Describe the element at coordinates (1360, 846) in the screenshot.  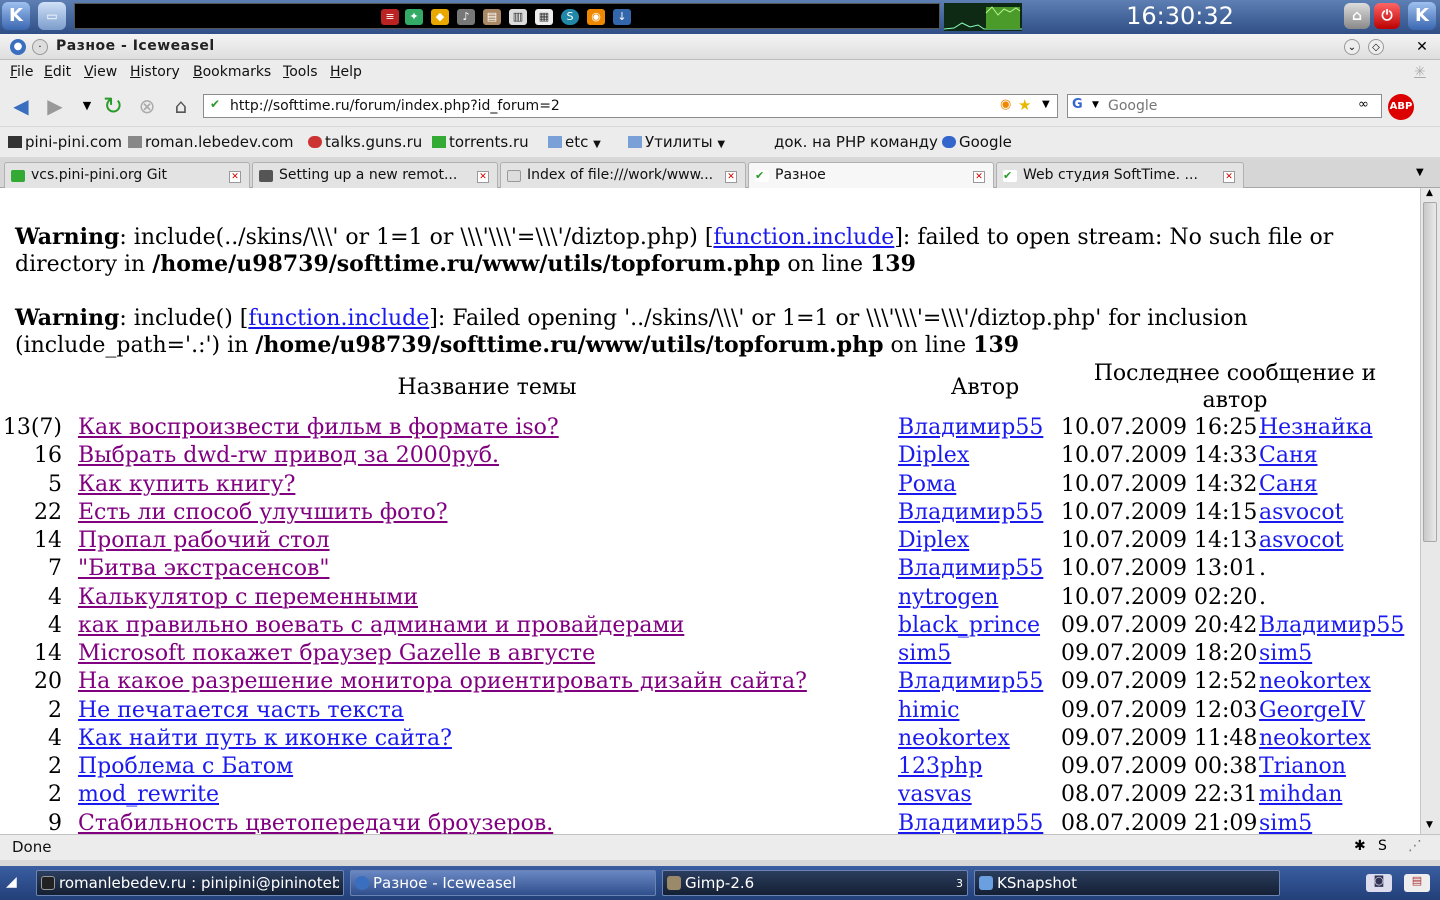
I see `gear-status-icon: ✱` at that location.